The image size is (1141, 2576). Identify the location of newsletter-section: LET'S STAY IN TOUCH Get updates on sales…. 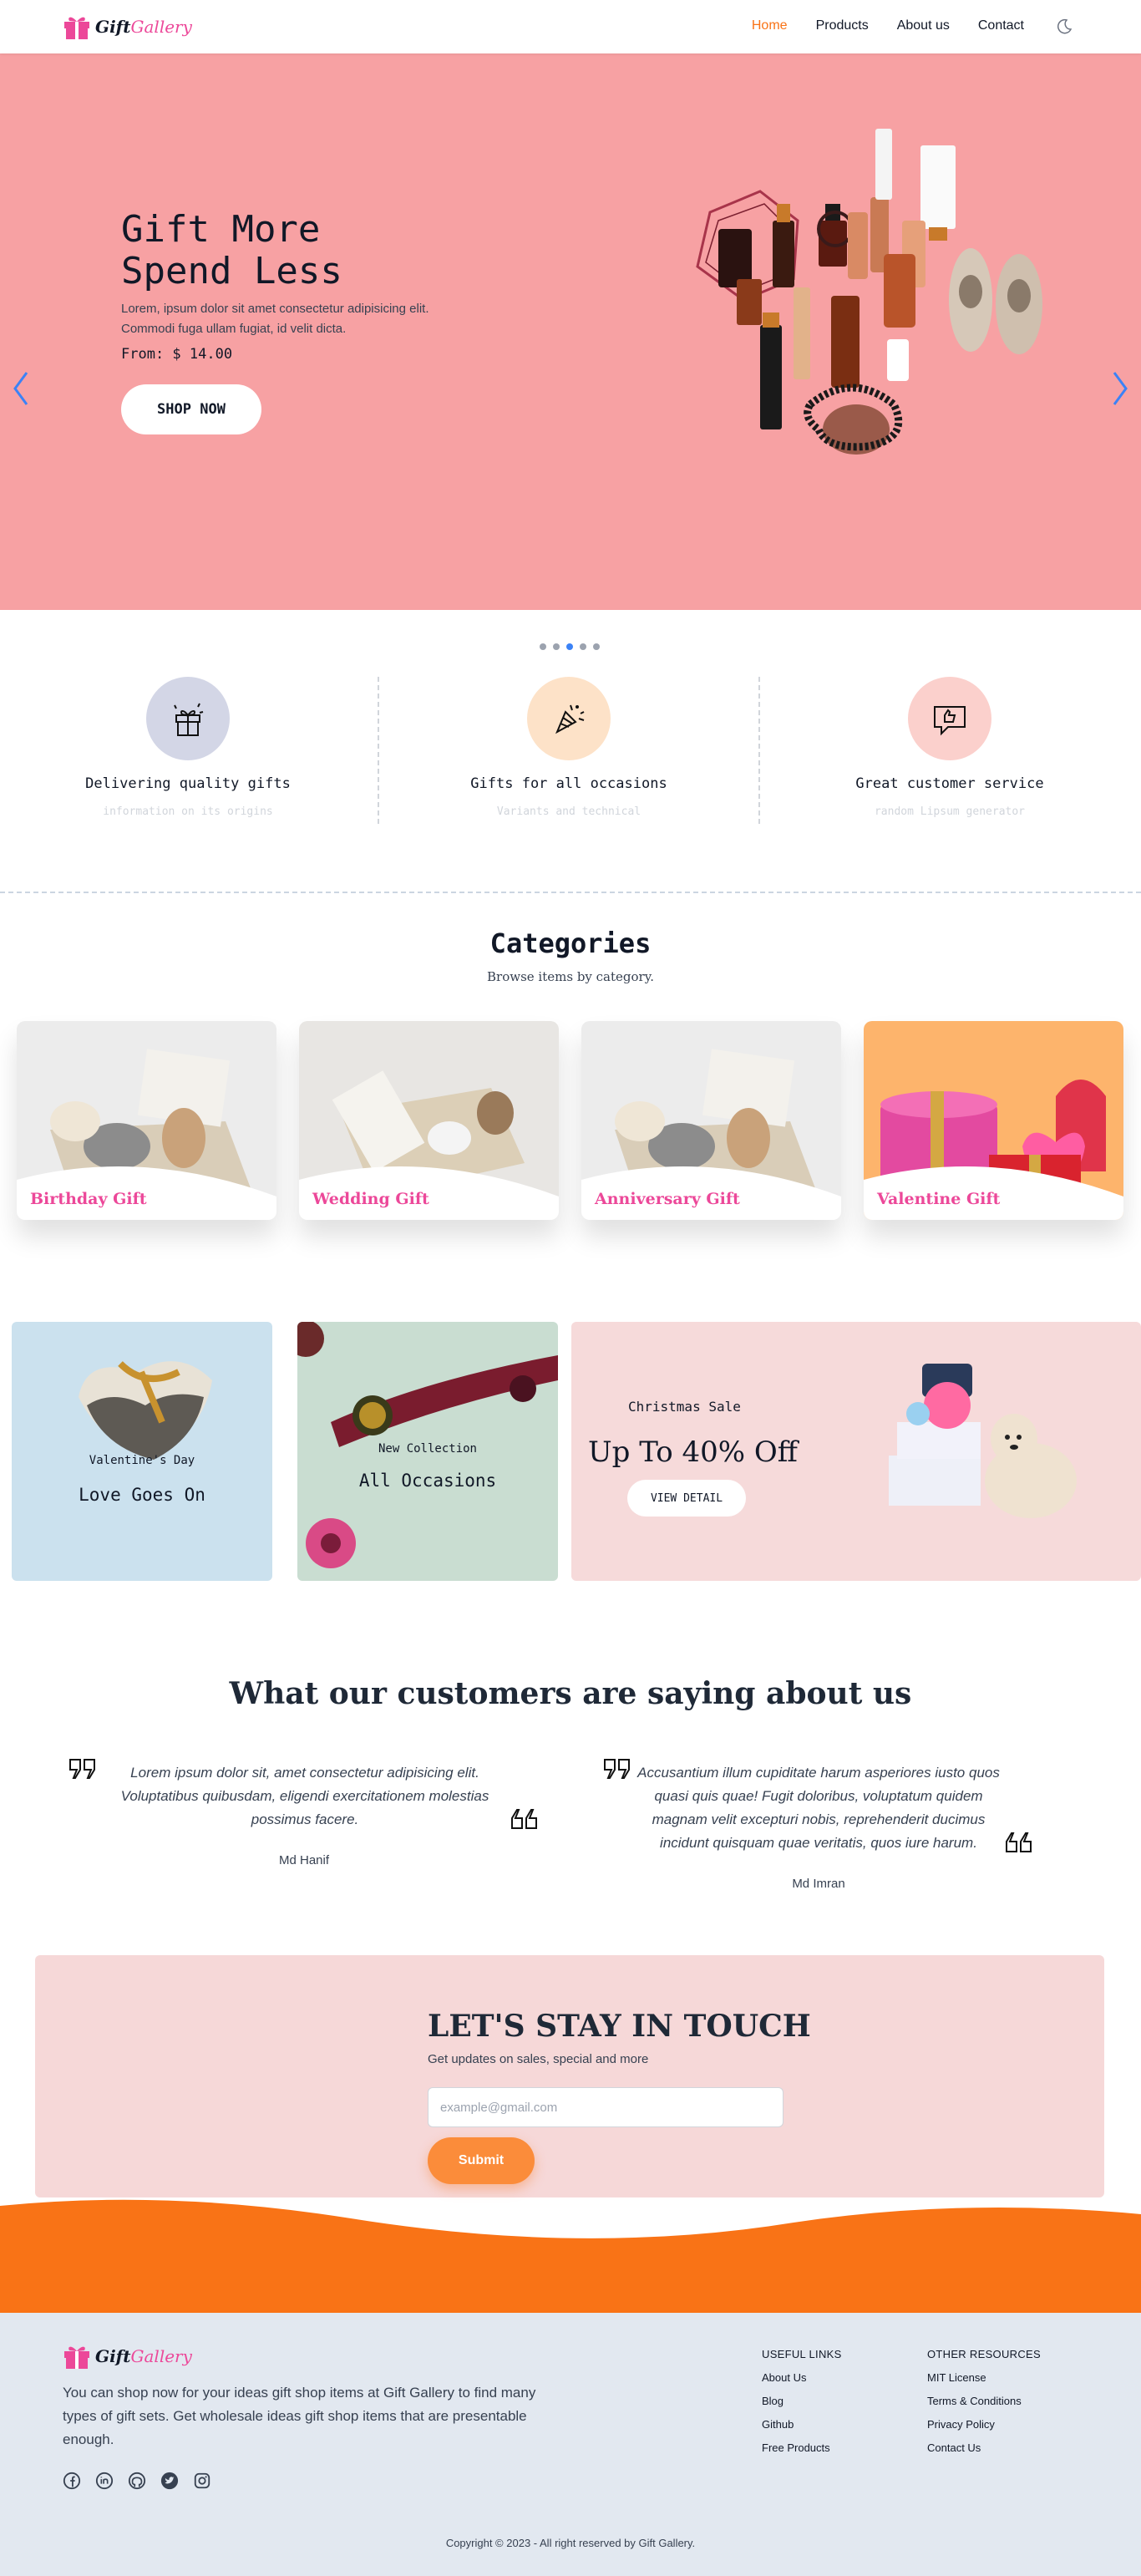
(569, 2076).